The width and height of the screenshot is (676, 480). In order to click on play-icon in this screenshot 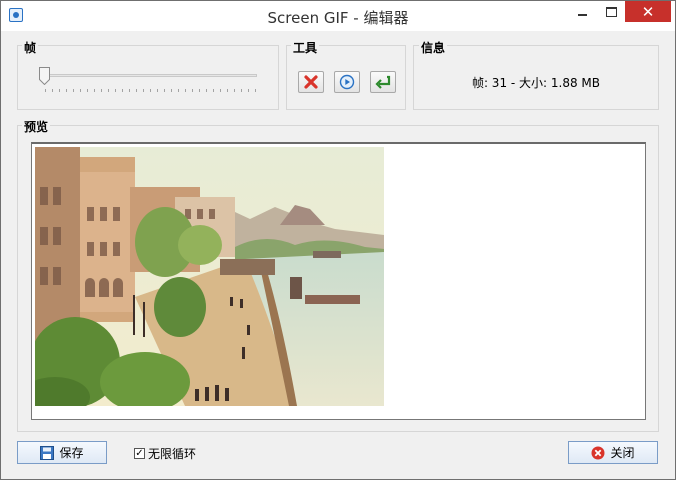, I will do `click(347, 82)`.